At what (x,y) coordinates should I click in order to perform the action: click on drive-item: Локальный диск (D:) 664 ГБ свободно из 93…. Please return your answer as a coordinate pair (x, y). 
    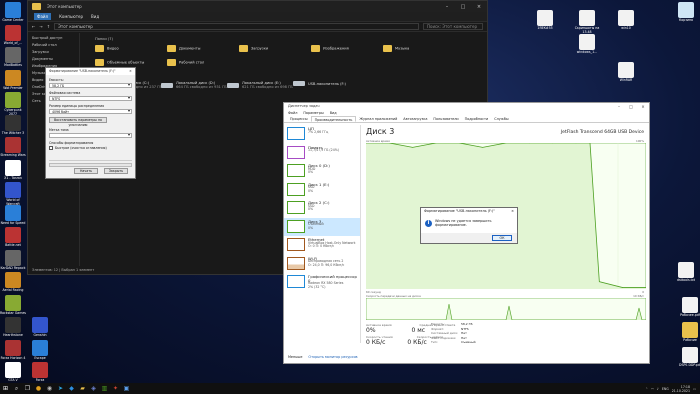
    Looking at the image, I should click on (194, 85).